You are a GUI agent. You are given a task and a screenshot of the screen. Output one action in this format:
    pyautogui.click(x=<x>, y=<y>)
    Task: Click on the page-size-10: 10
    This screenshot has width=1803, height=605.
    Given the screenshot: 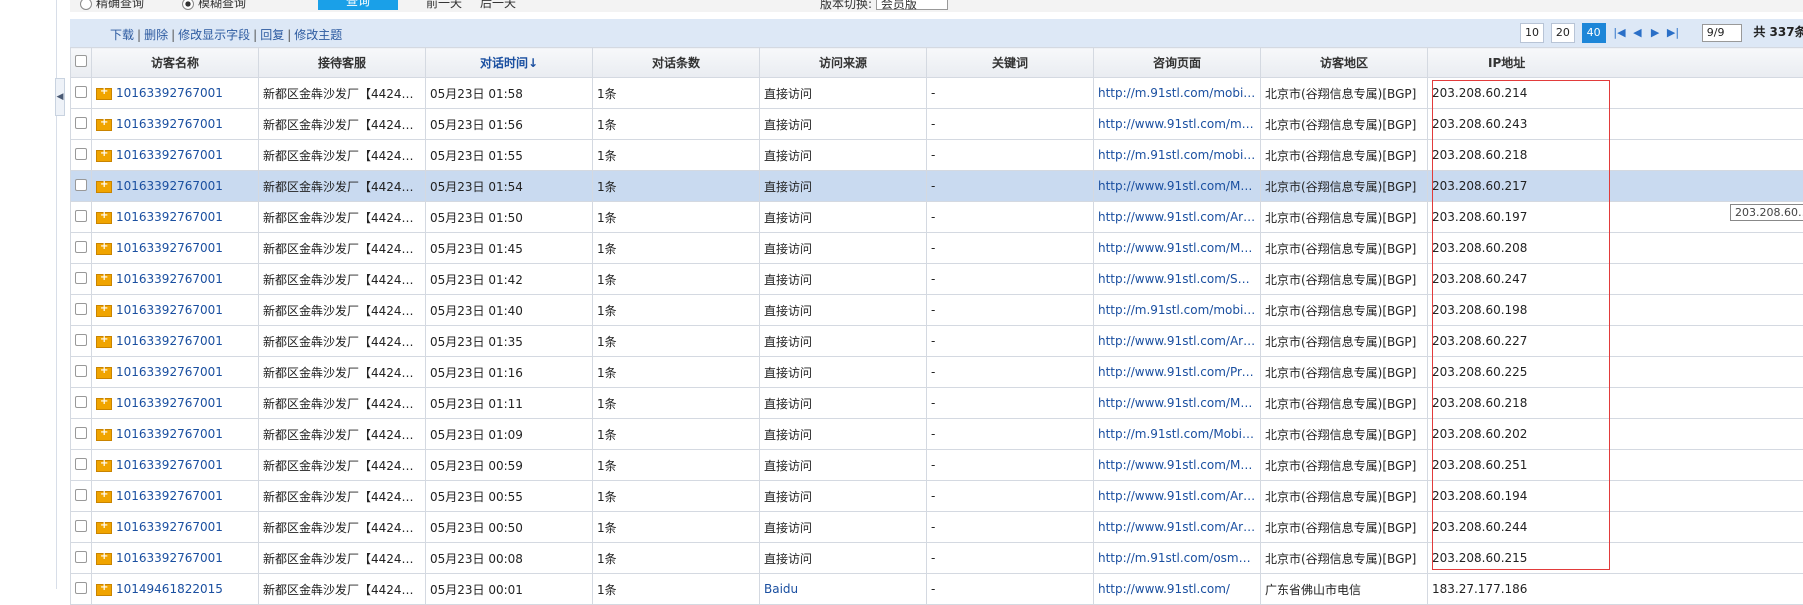 What is the action you would take?
    pyautogui.click(x=1532, y=33)
    